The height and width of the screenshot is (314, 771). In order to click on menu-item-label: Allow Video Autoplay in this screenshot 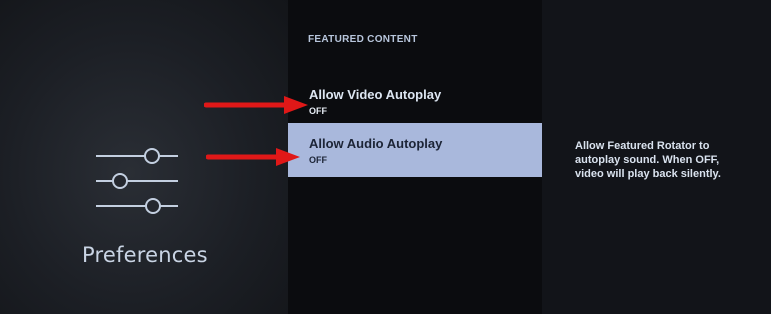, I will do `click(375, 94)`.